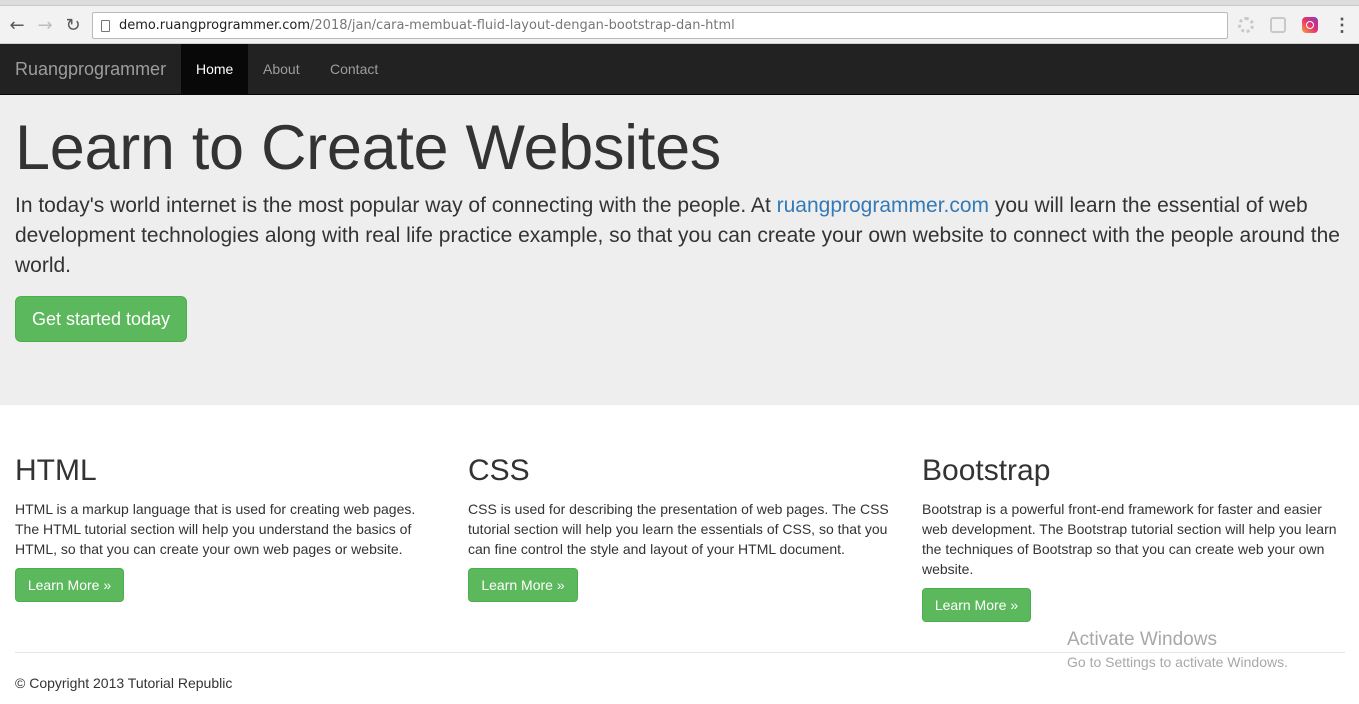  I want to click on css-learn-more-button: Learn More », so click(523, 585).